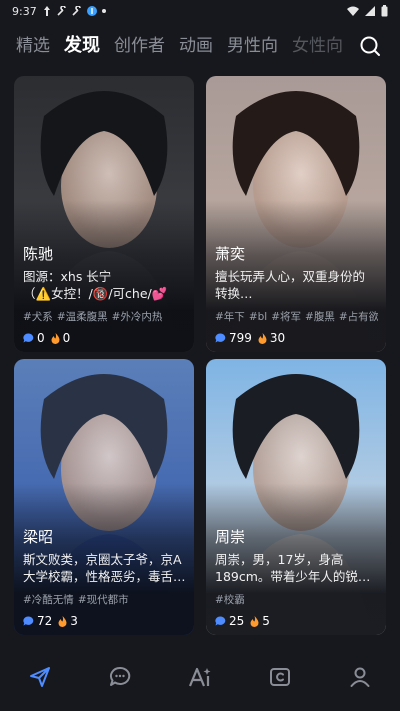 The height and width of the screenshot is (711, 400). I want to click on tag: #校霸, so click(230, 600).